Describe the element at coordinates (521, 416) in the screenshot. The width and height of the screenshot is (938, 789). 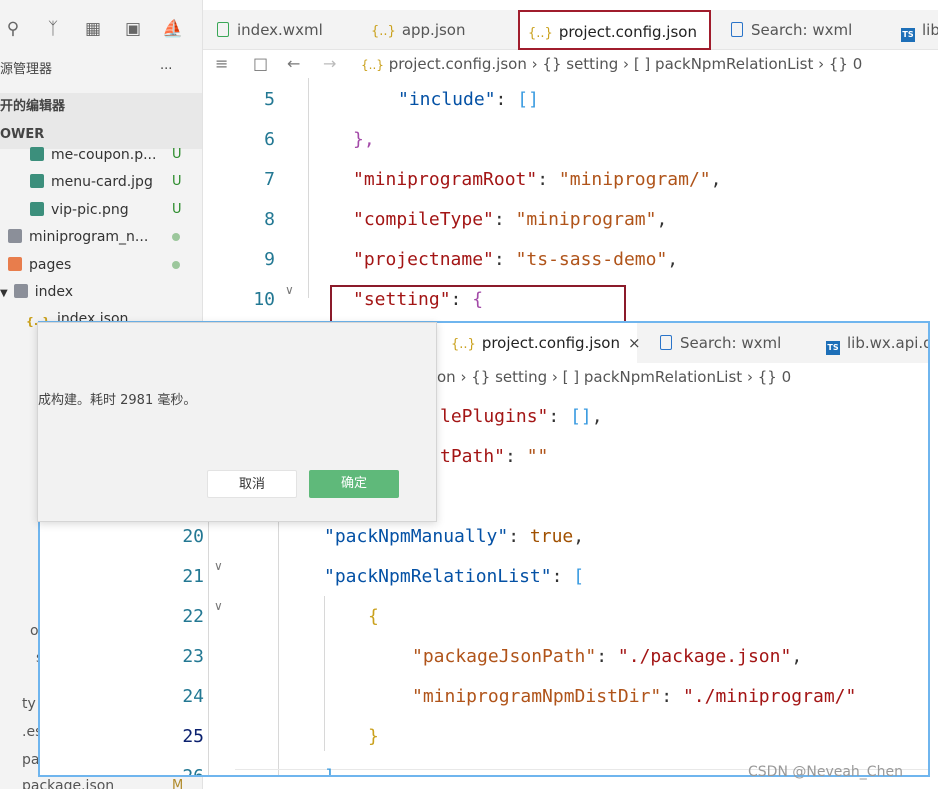
I see `code-line: lePlugins": [],` at that location.